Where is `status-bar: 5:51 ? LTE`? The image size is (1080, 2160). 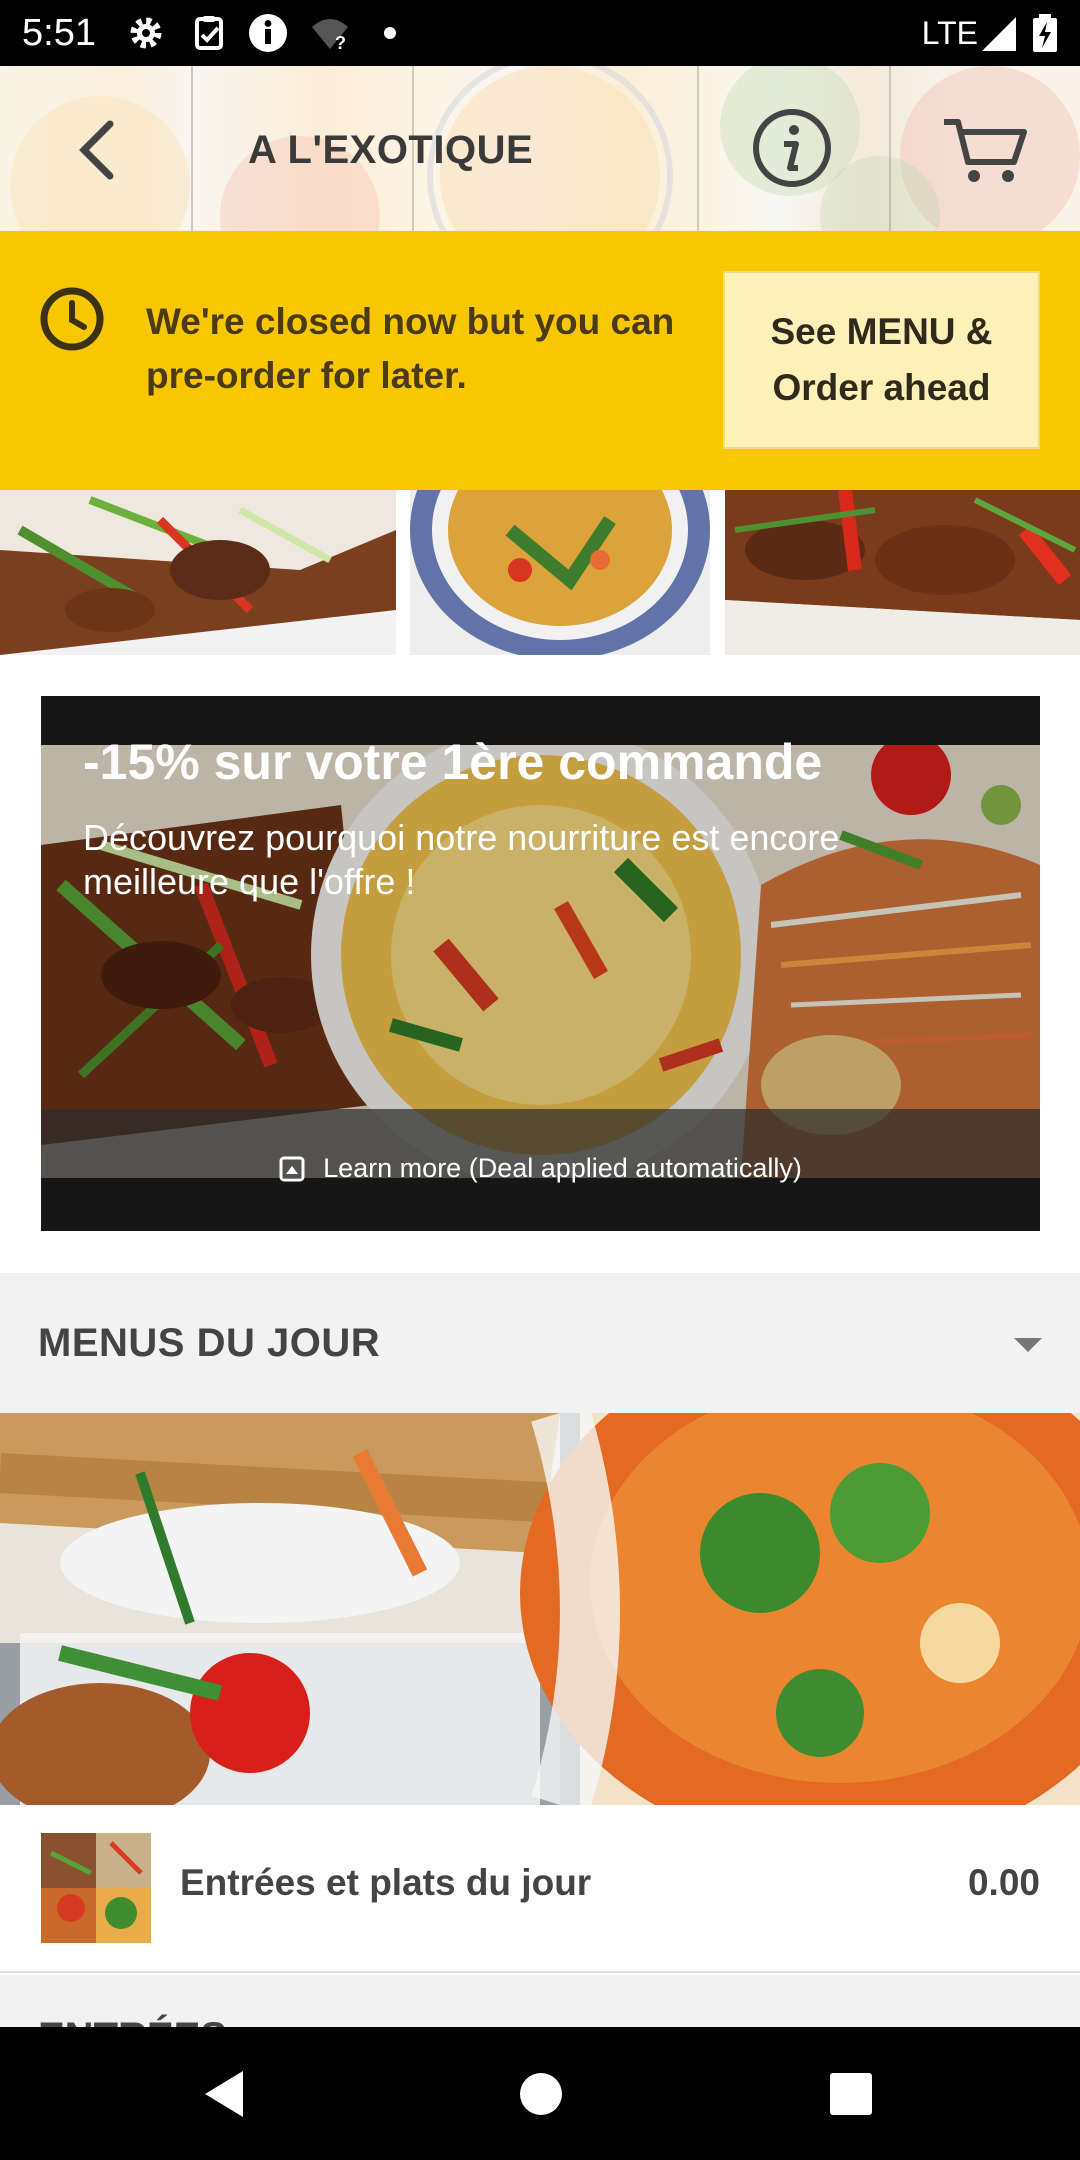
status-bar: 5:51 ? LTE is located at coordinates (540, 33).